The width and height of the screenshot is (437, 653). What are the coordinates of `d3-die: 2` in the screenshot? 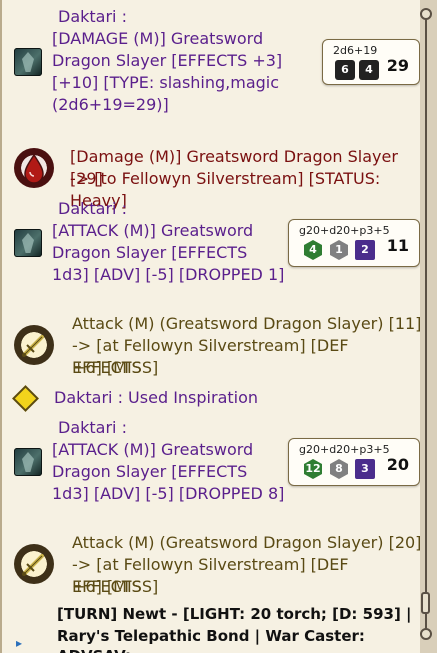 It's located at (365, 250).